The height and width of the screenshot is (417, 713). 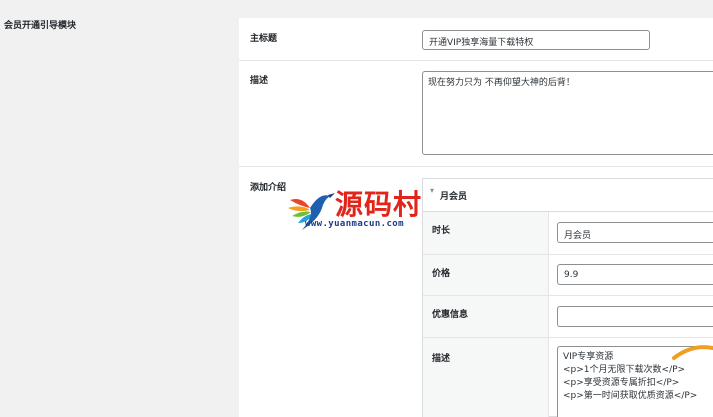 What do you see at coordinates (354, 224) in the screenshot?
I see `watermark-url: www.yuanmacun.com` at bounding box center [354, 224].